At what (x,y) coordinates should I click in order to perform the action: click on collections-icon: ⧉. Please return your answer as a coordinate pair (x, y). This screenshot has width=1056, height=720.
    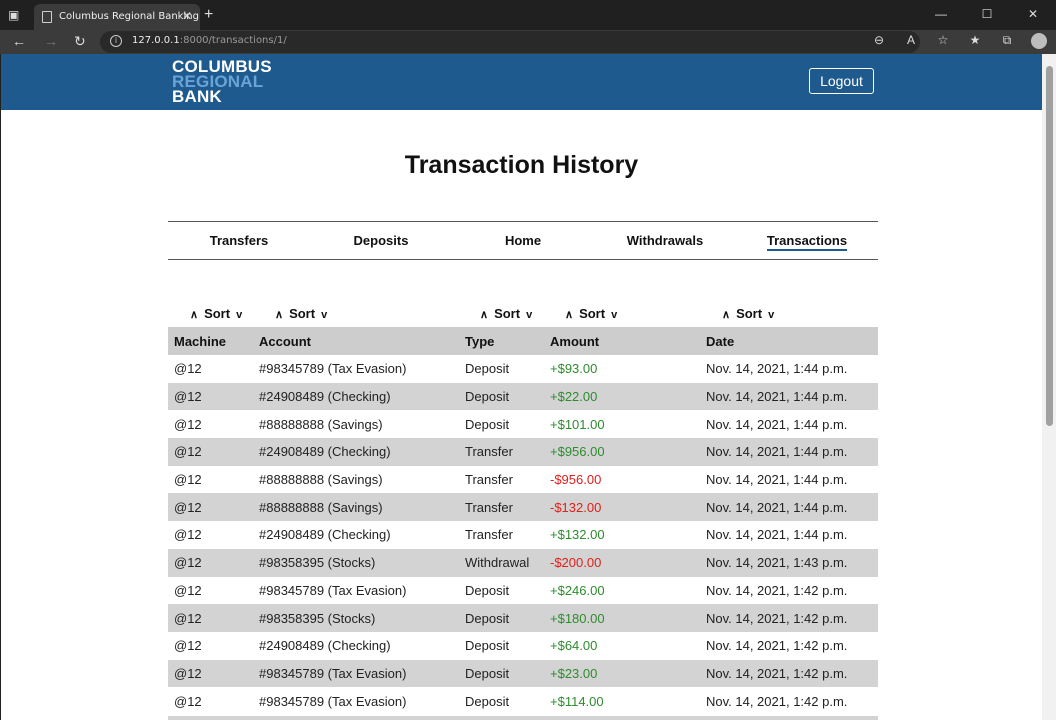
    Looking at the image, I should click on (1007, 42).